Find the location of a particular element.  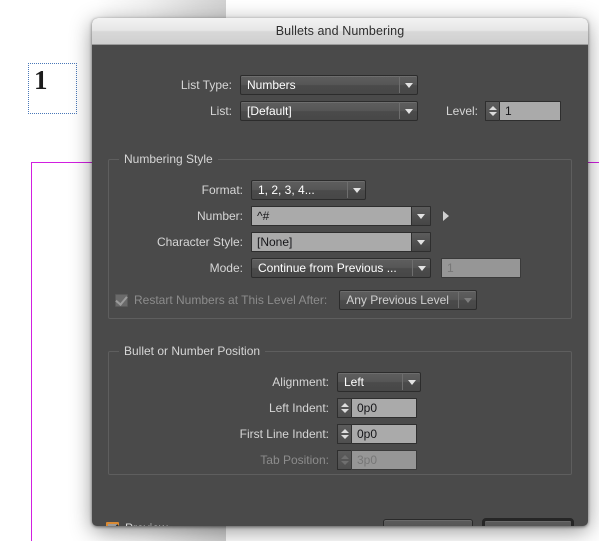

restart-after-value: Any Previous Level is located at coordinates (397, 300).